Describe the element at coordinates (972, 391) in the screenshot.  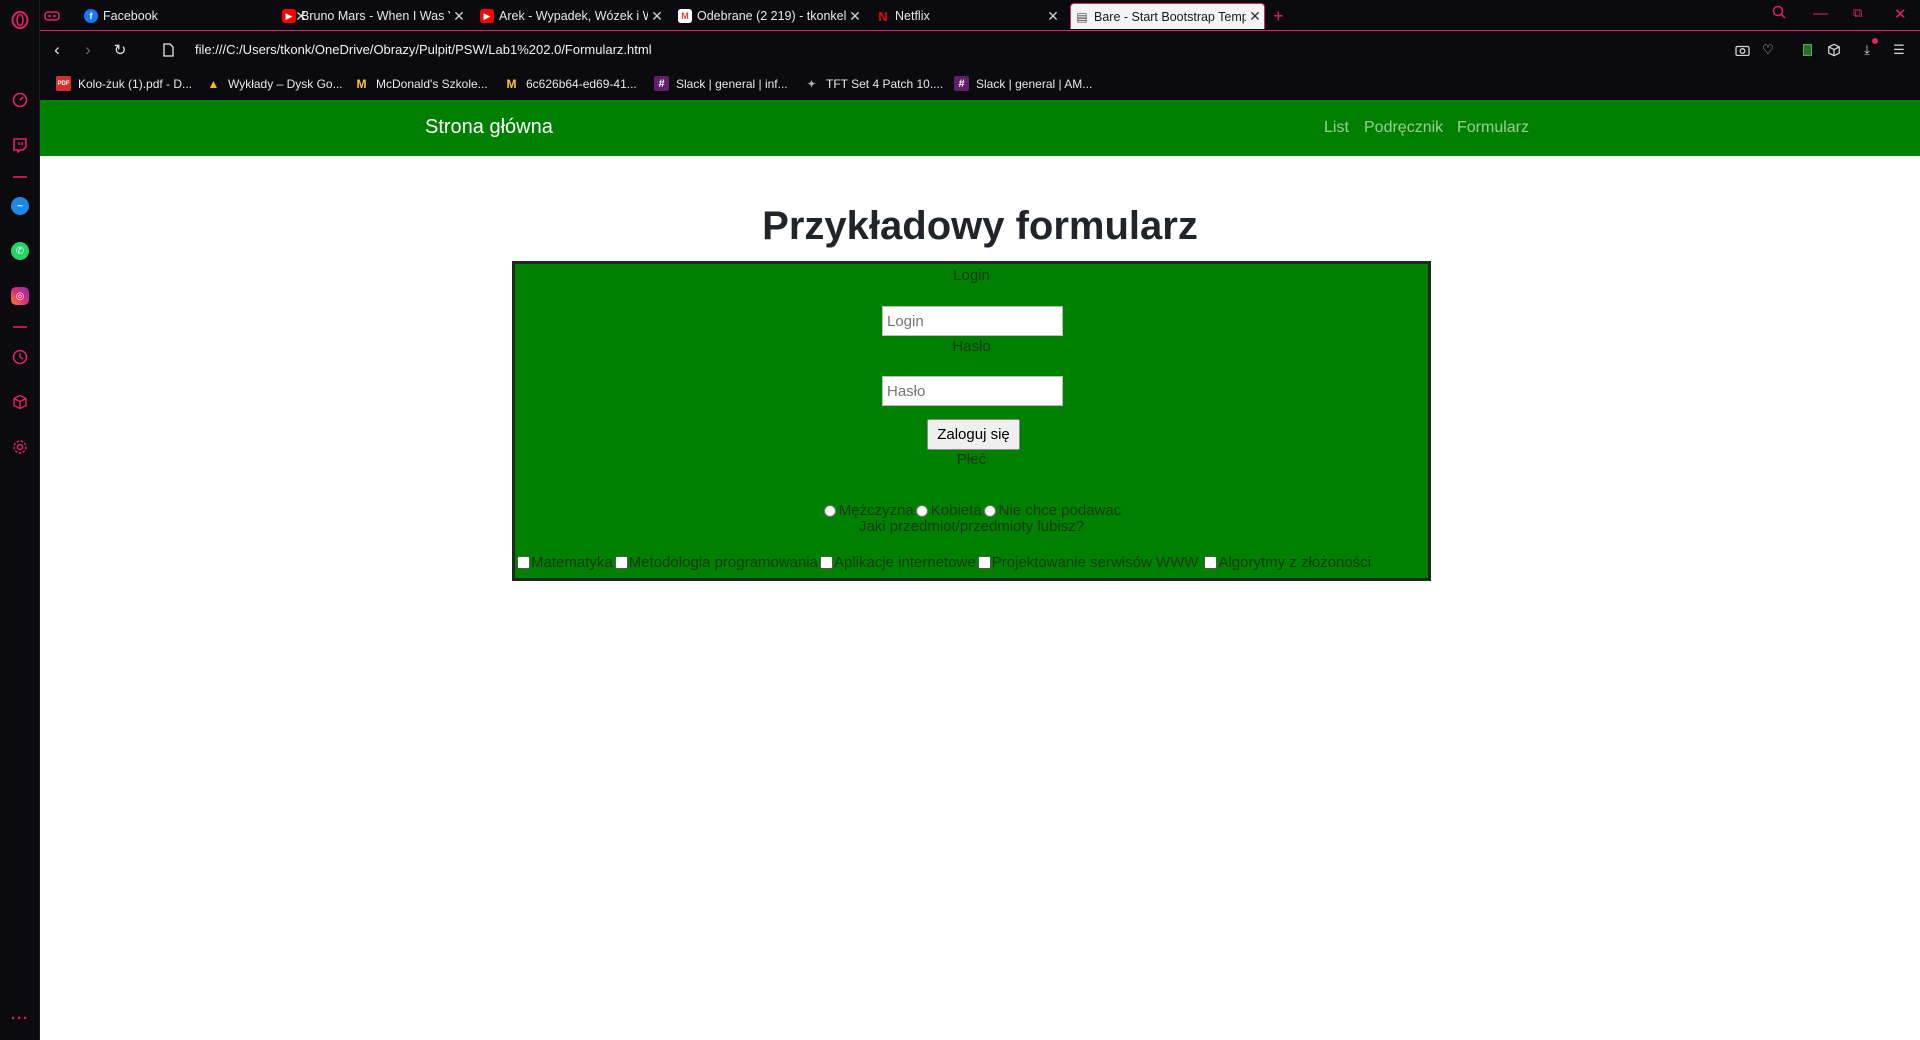
I see `password-input` at that location.